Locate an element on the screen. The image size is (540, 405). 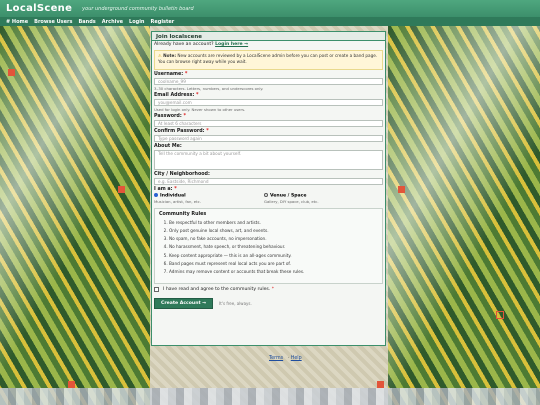
radio-venue-sub: Gallery, DIY space, club, etc. is located at coordinates (291, 201).